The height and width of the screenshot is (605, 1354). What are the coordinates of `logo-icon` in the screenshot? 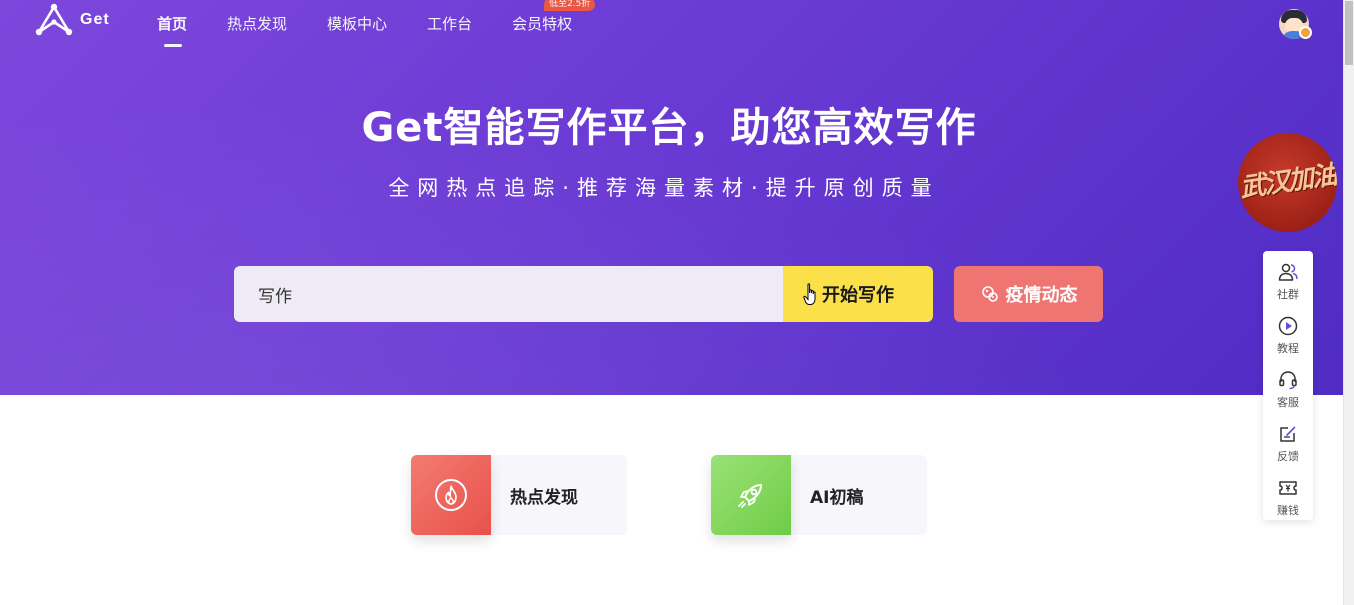 It's located at (54, 19).